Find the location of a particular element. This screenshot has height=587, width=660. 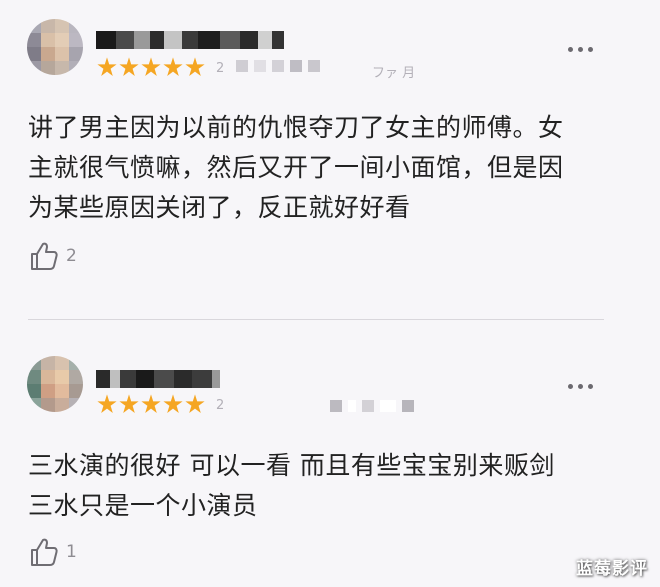

review-content: 三水演的很好 可以一看 而且有些宝宝别来贩剑 三水只是一个小演员 is located at coordinates (323, 486).